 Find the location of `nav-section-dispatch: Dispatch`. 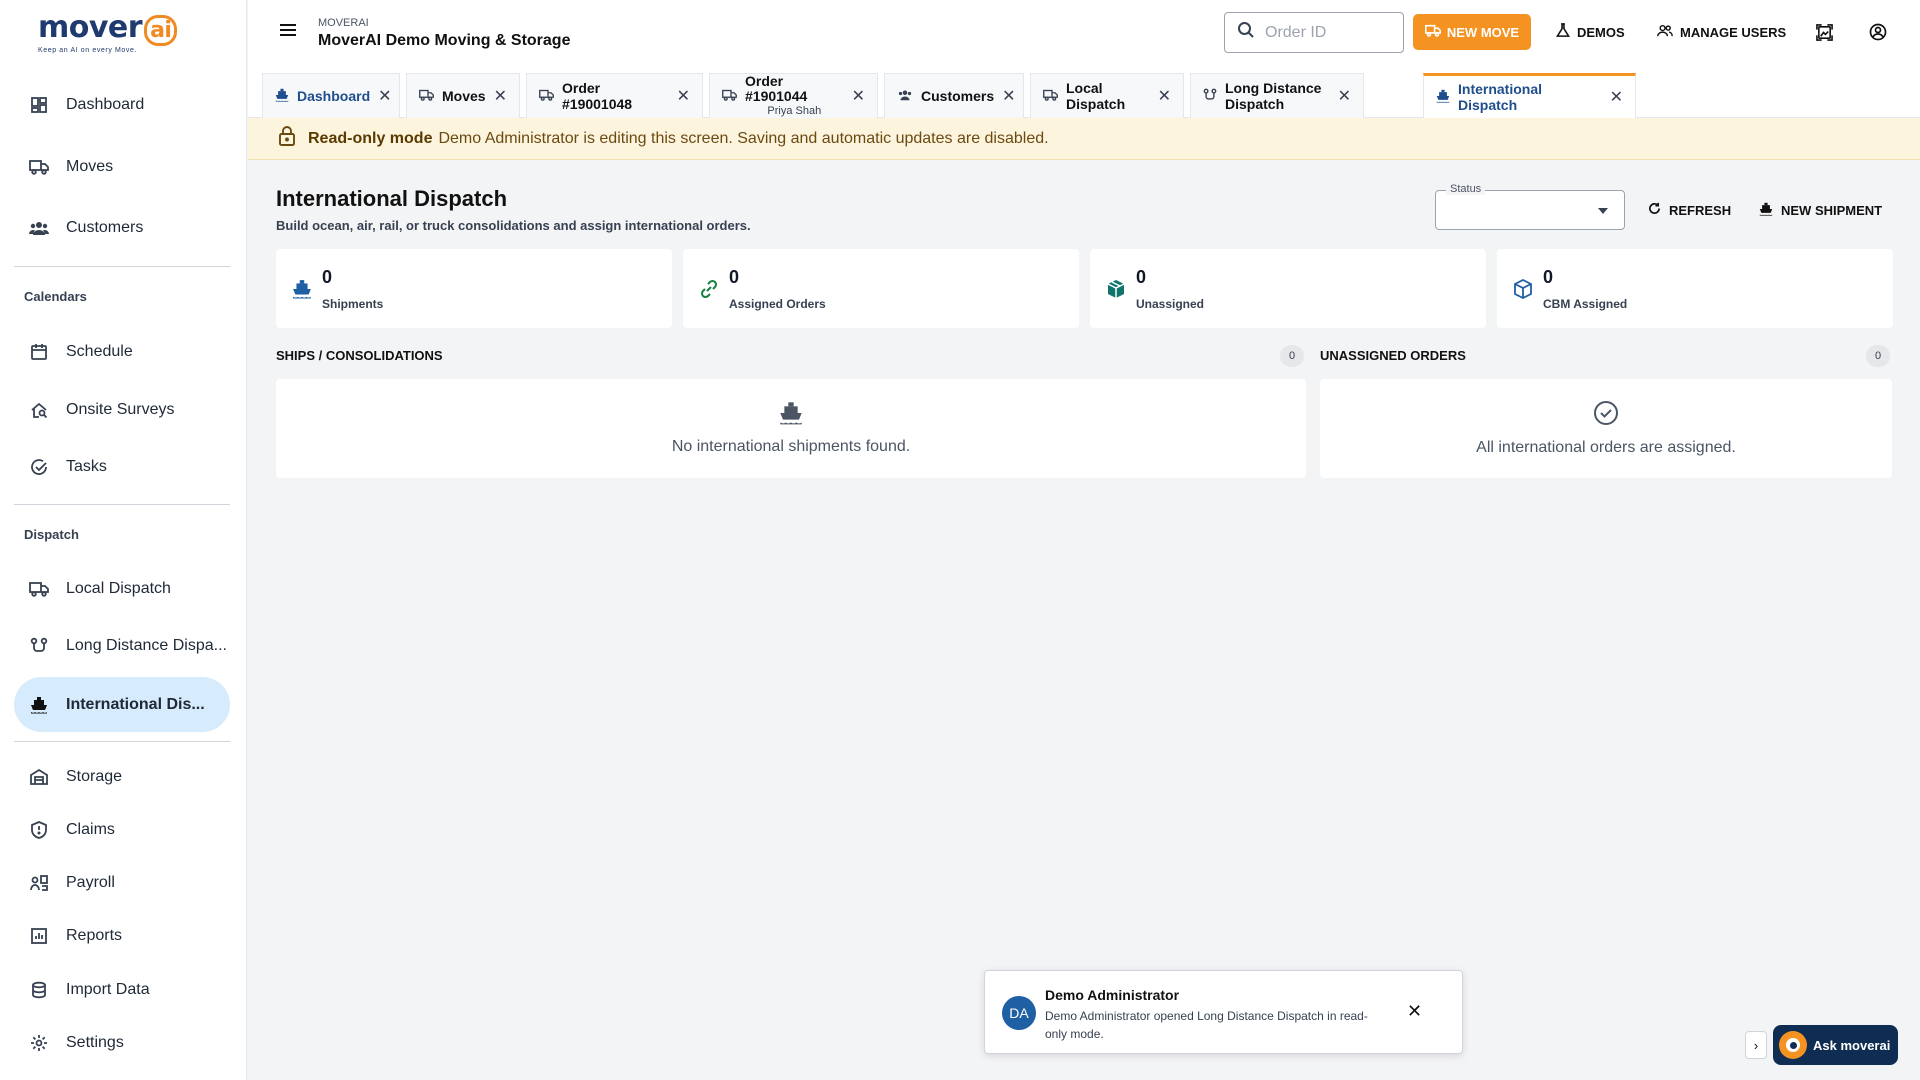

nav-section-dispatch: Dispatch is located at coordinates (51, 534).